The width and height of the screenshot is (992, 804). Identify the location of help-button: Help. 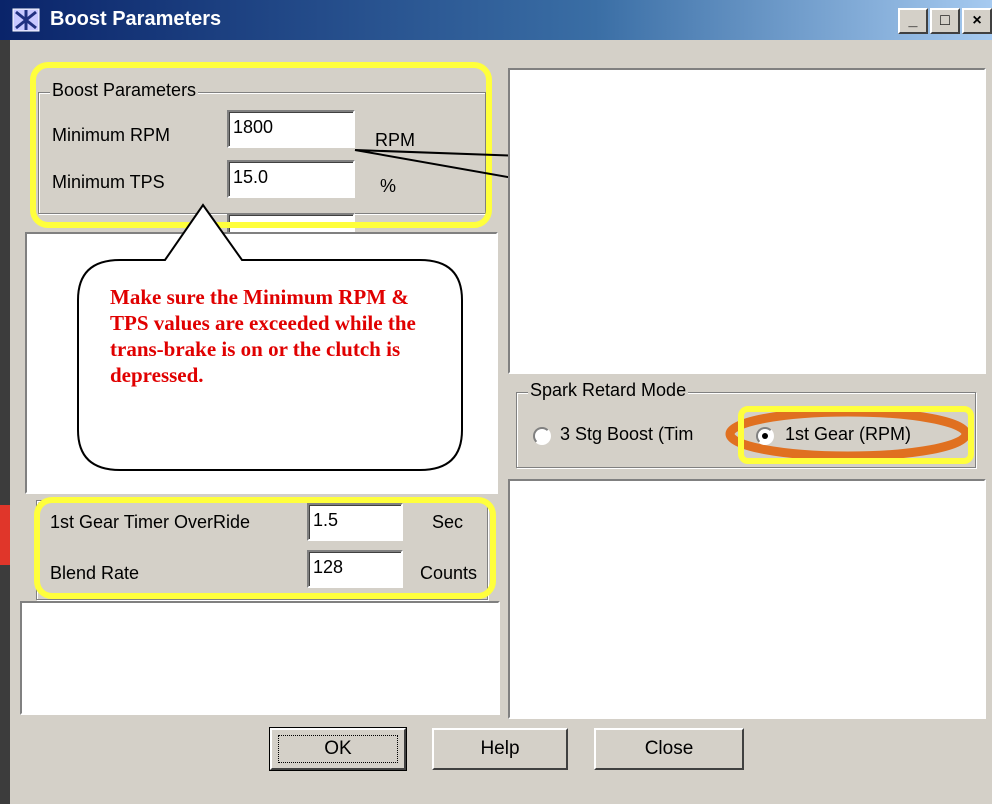
(500, 749).